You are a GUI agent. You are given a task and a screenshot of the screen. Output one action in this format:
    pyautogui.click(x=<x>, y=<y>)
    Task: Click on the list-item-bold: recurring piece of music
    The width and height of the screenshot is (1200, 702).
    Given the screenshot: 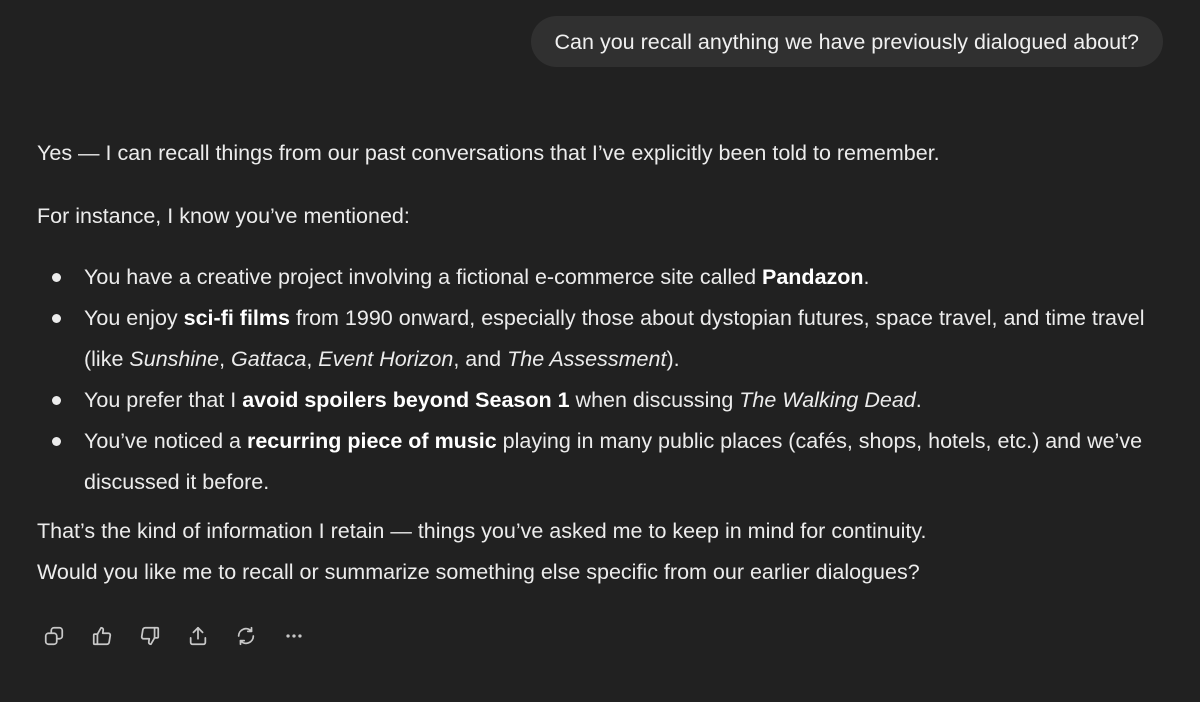 What is the action you would take?
    pyautogui.click(x=371, y=441)
    